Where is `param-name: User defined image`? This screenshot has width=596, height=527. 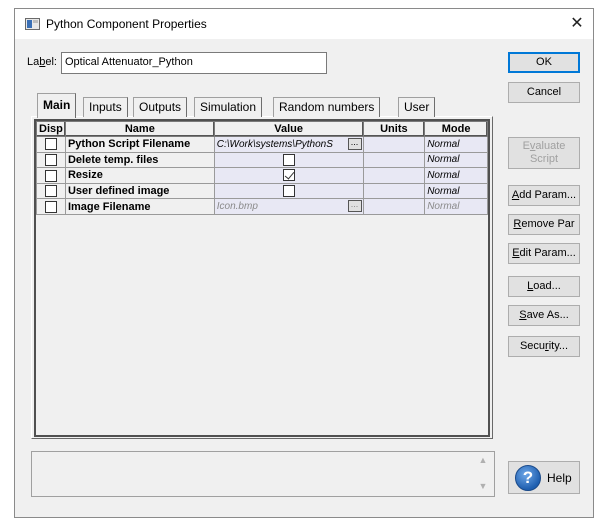 param-name: User defined image is located at coordinates (139, 191).